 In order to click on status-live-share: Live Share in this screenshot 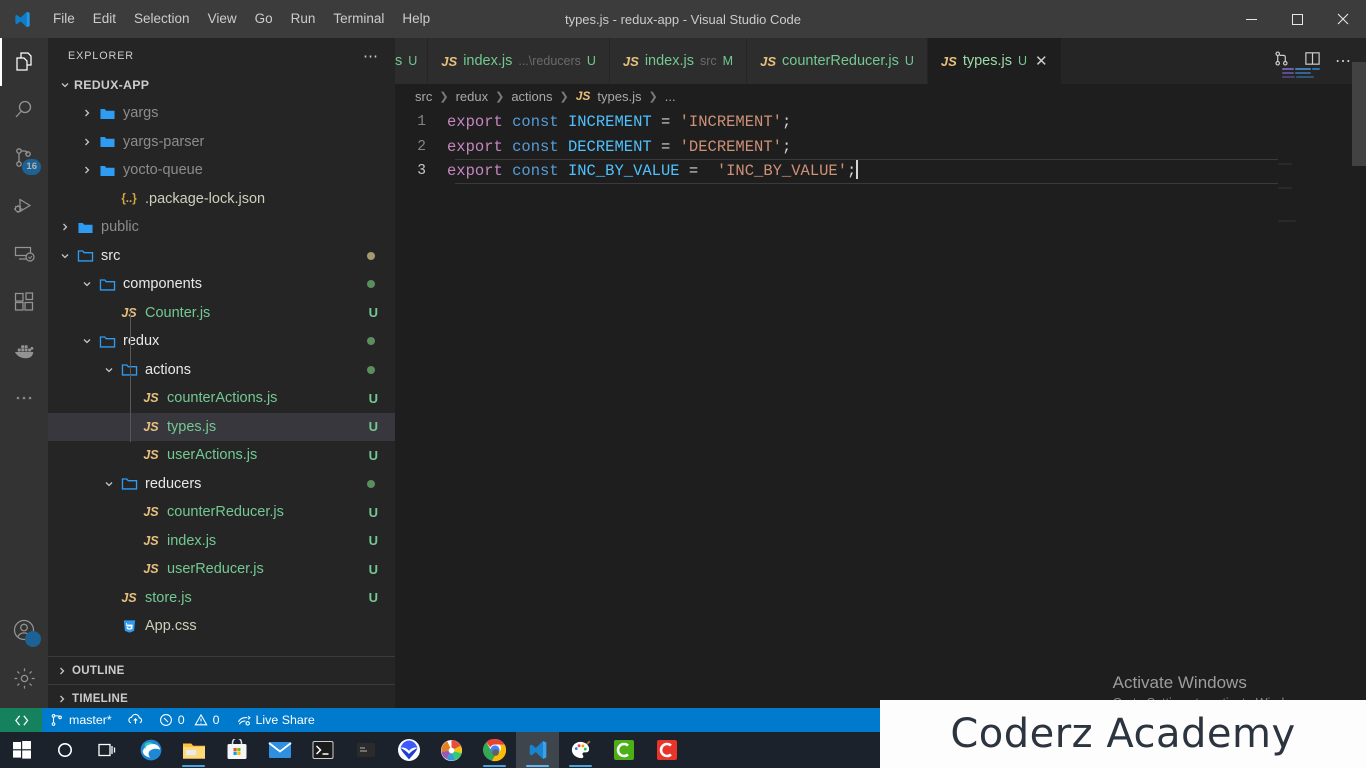, I will do `click(275, 720)`.